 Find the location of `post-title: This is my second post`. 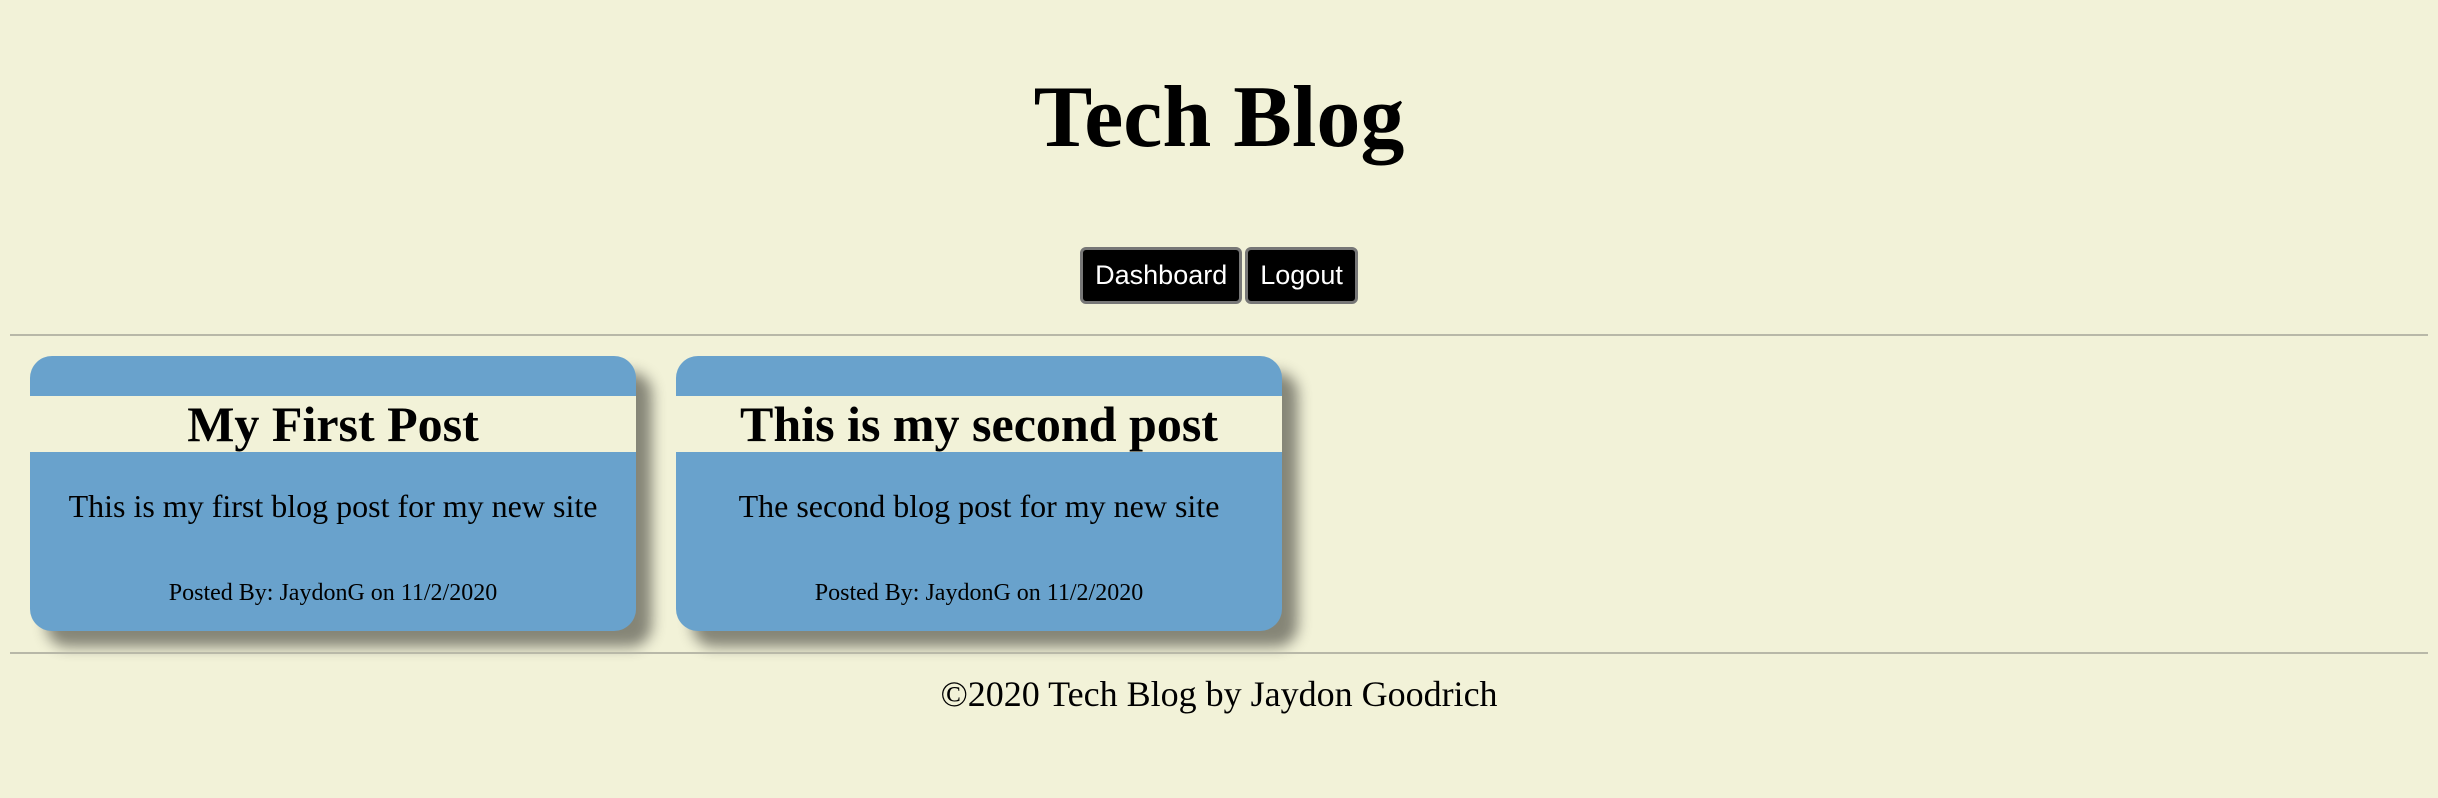

post-title: This is my second post is located at coordinates (979, 424).